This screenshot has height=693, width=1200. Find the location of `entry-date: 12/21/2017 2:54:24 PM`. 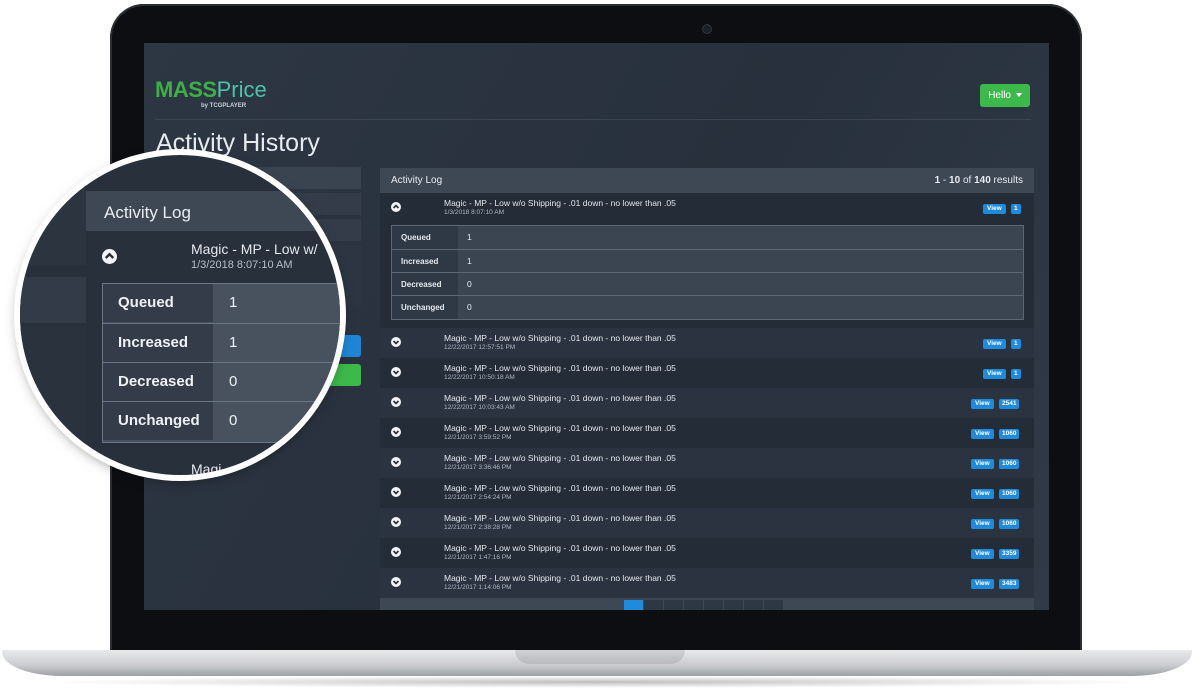

entry-date: 12/21/2017 2:54:24 PM is located at coordinates (478, 497).